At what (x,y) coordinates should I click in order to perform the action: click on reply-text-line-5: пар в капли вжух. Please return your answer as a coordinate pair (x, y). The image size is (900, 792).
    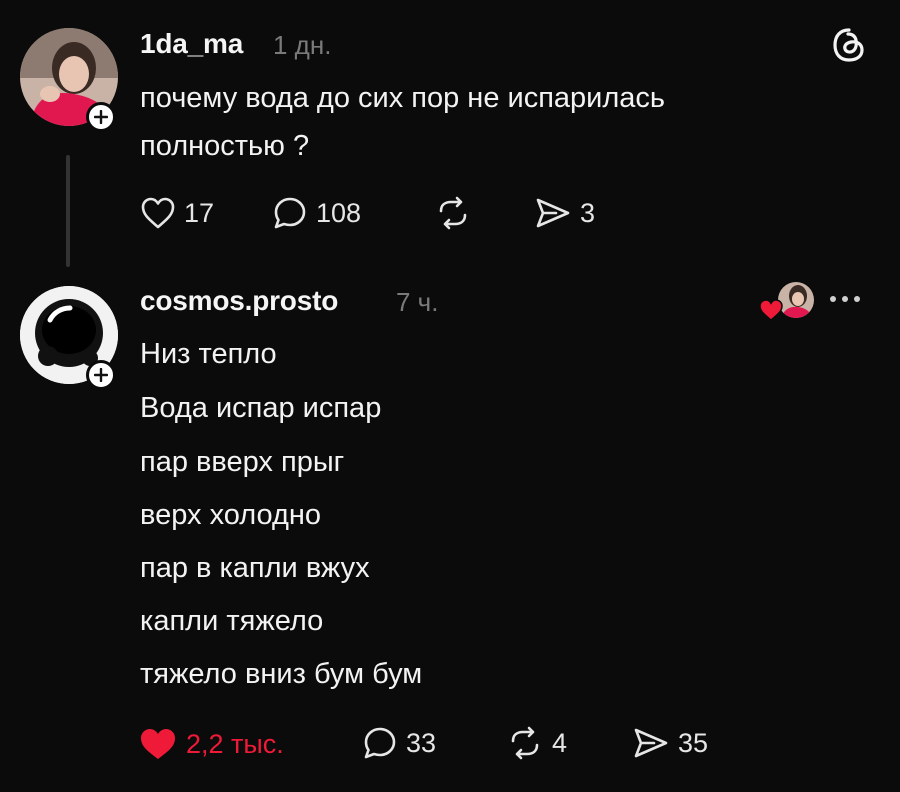
    Looking at the image, I should click on (255, 568).